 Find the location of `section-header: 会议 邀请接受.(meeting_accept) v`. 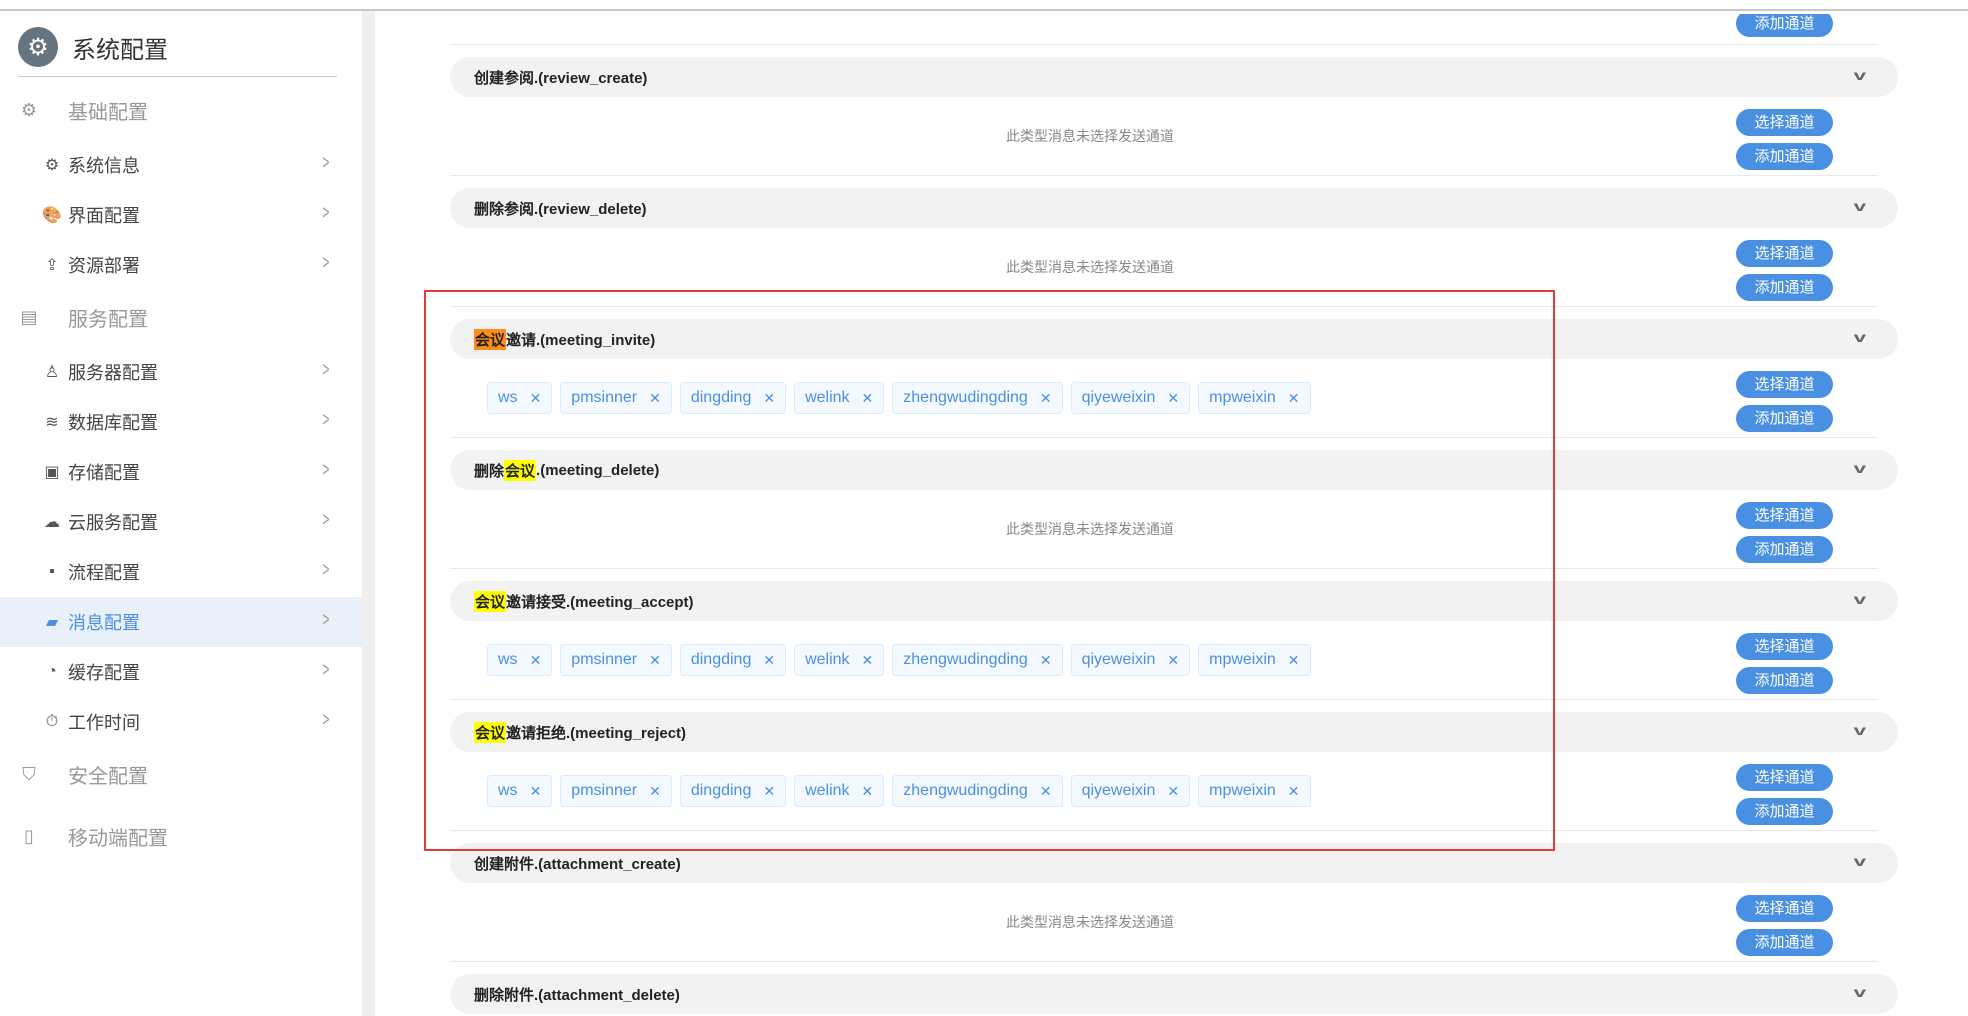

section-header: 会议 邀请接受.(meeting_accept) v is located at coordinates (1174, 601).